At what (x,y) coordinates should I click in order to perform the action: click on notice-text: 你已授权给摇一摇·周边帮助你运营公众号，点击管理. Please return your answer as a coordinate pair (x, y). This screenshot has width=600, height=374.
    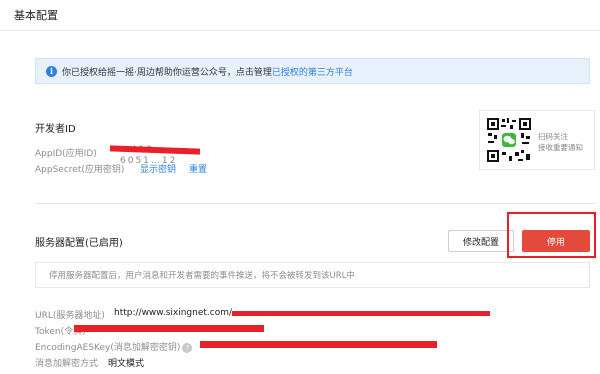
    Looking at the image, I should click on (167, 72).